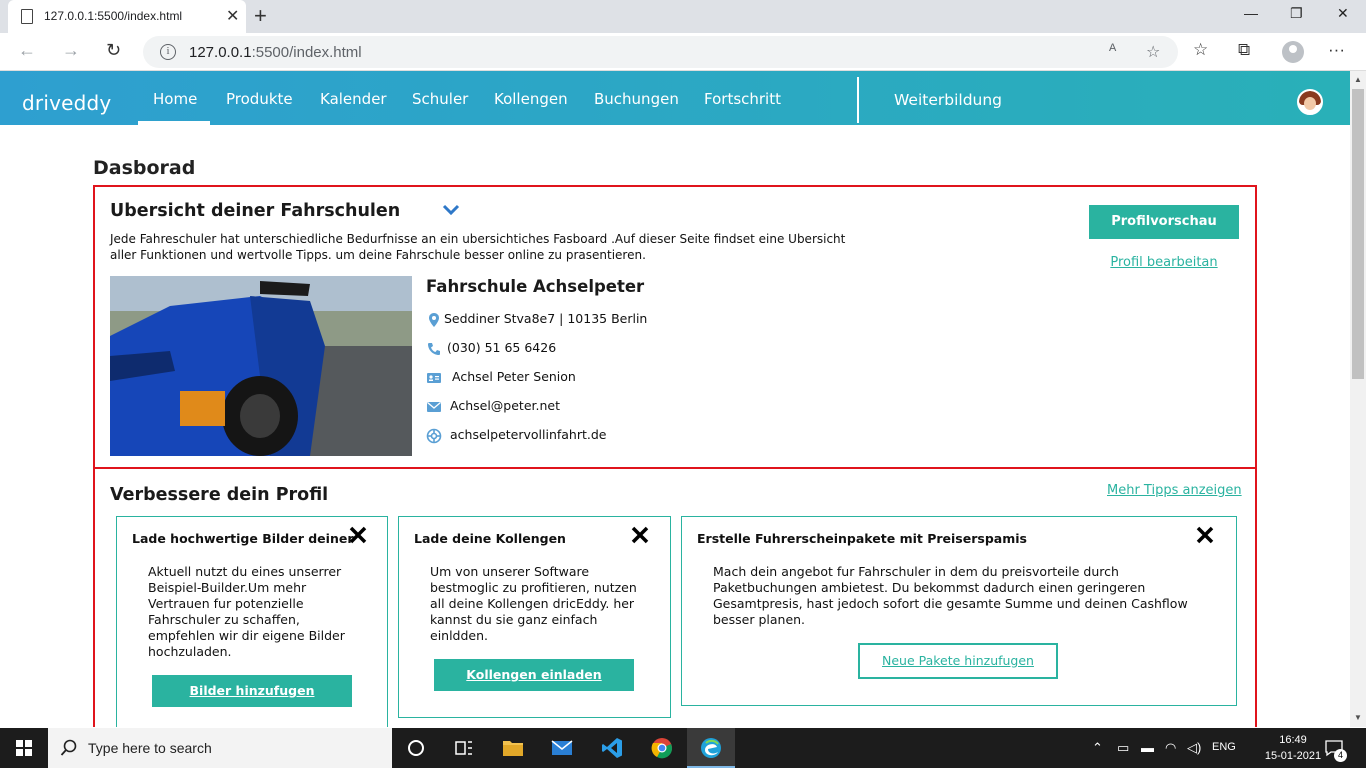  What do you see at coordinates (1251, 13) in the screenshot?
I see `minimize-icon: —` at bounding box center [1251, 13].